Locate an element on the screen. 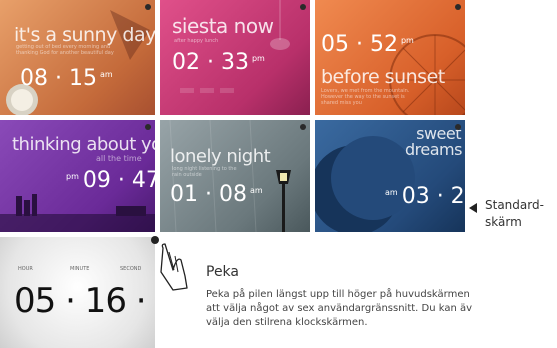 The height and width of the screenshot is (348, 557). minute-label: MINUTE is located at coordinates (80, 269).